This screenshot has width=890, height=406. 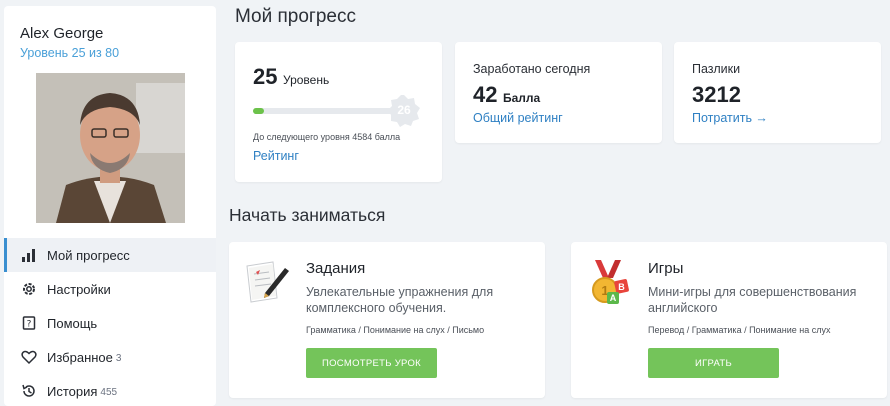 What do you see at coordinates (485, 94) in the screenshot?
I see `earned-value: 42` at bounding box center [485, 94].